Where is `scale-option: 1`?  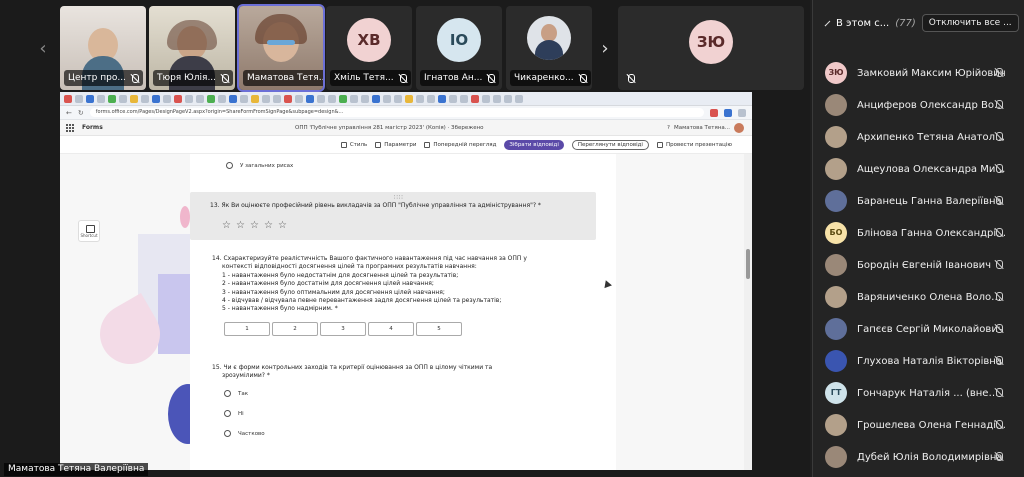
scale-option: 1 is located at coordinates (247, 329).